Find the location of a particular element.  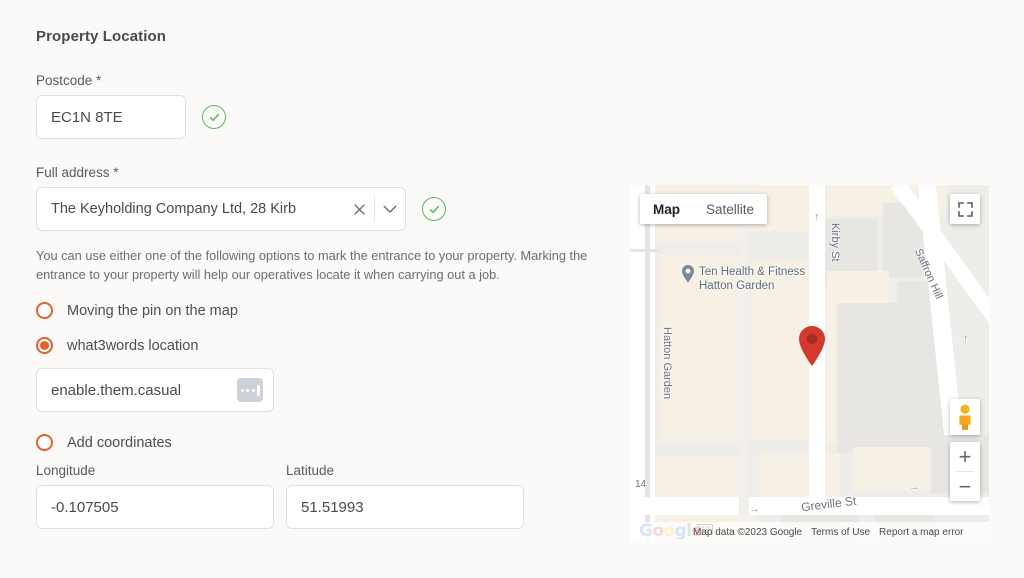

page-title: Property Location is located at coordinates (101, 36).